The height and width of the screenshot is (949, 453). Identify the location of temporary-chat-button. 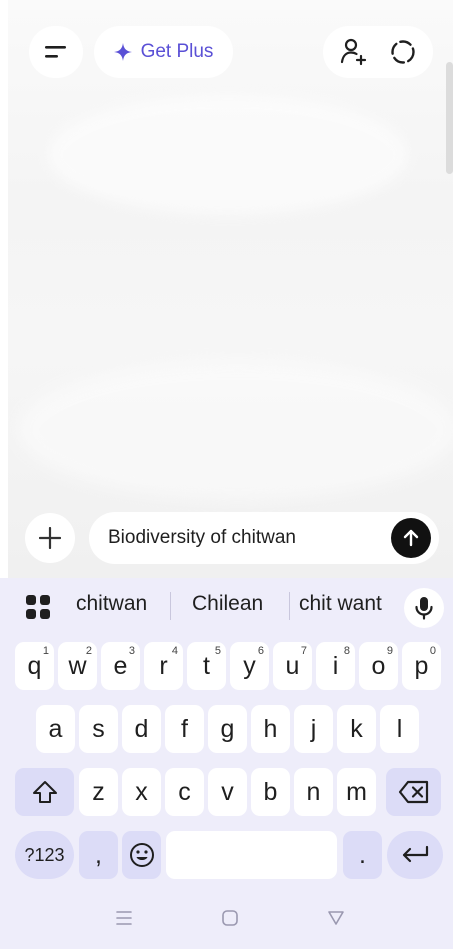
(403, 52).